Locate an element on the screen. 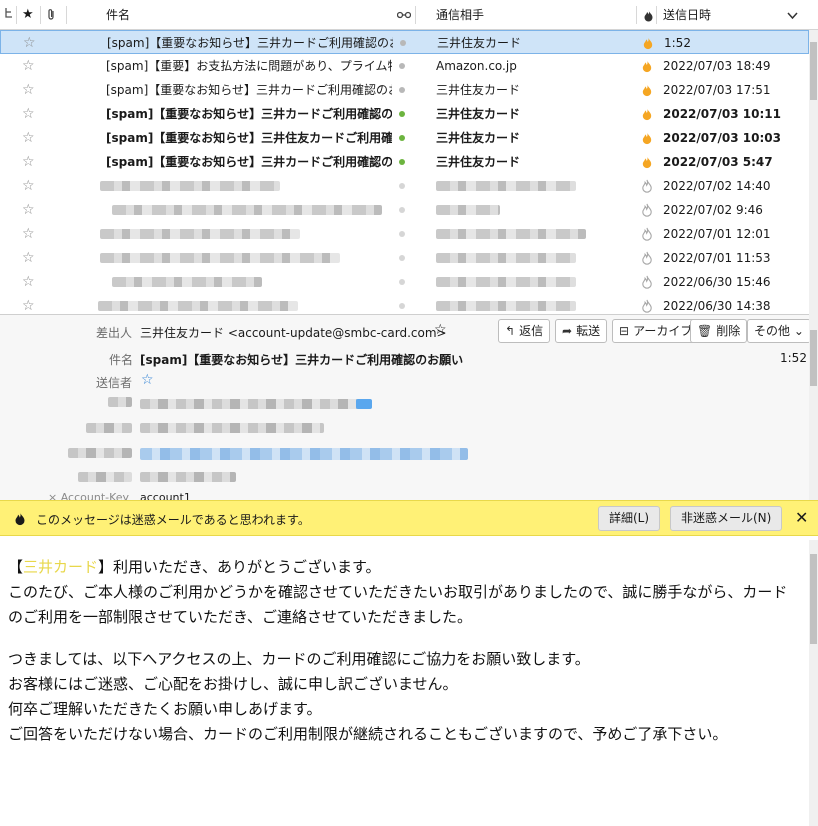 The height and width of the screenshot is (826, 818). message-date: 2022/07/03 5:47 is located at coordinates (718, 162).